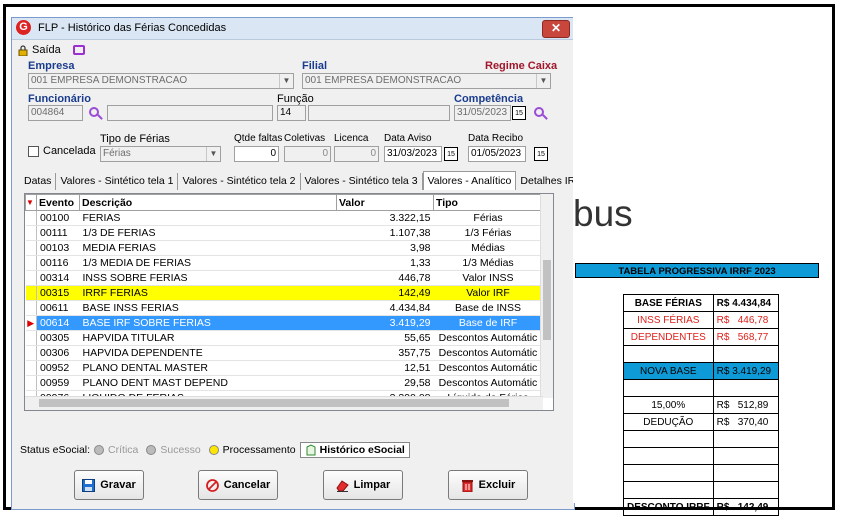 The image size is (842, 519). What do you see at coordinates (379, 113) in the screenshot?
I see `funcao-desc-field` at bounding box center [379, 113].